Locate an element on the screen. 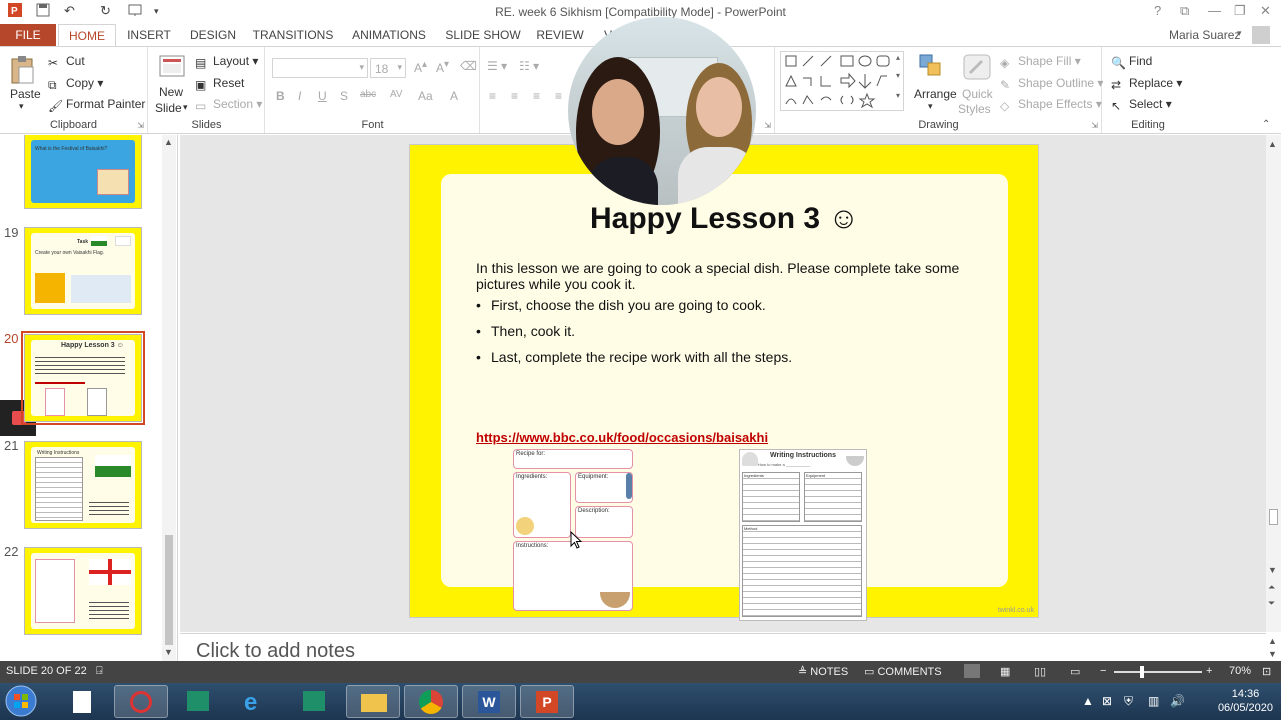 This screenshot has height=720, width=1281. replace-button: ⇄ Replace ▾ is located at coordinates (1146, 84).